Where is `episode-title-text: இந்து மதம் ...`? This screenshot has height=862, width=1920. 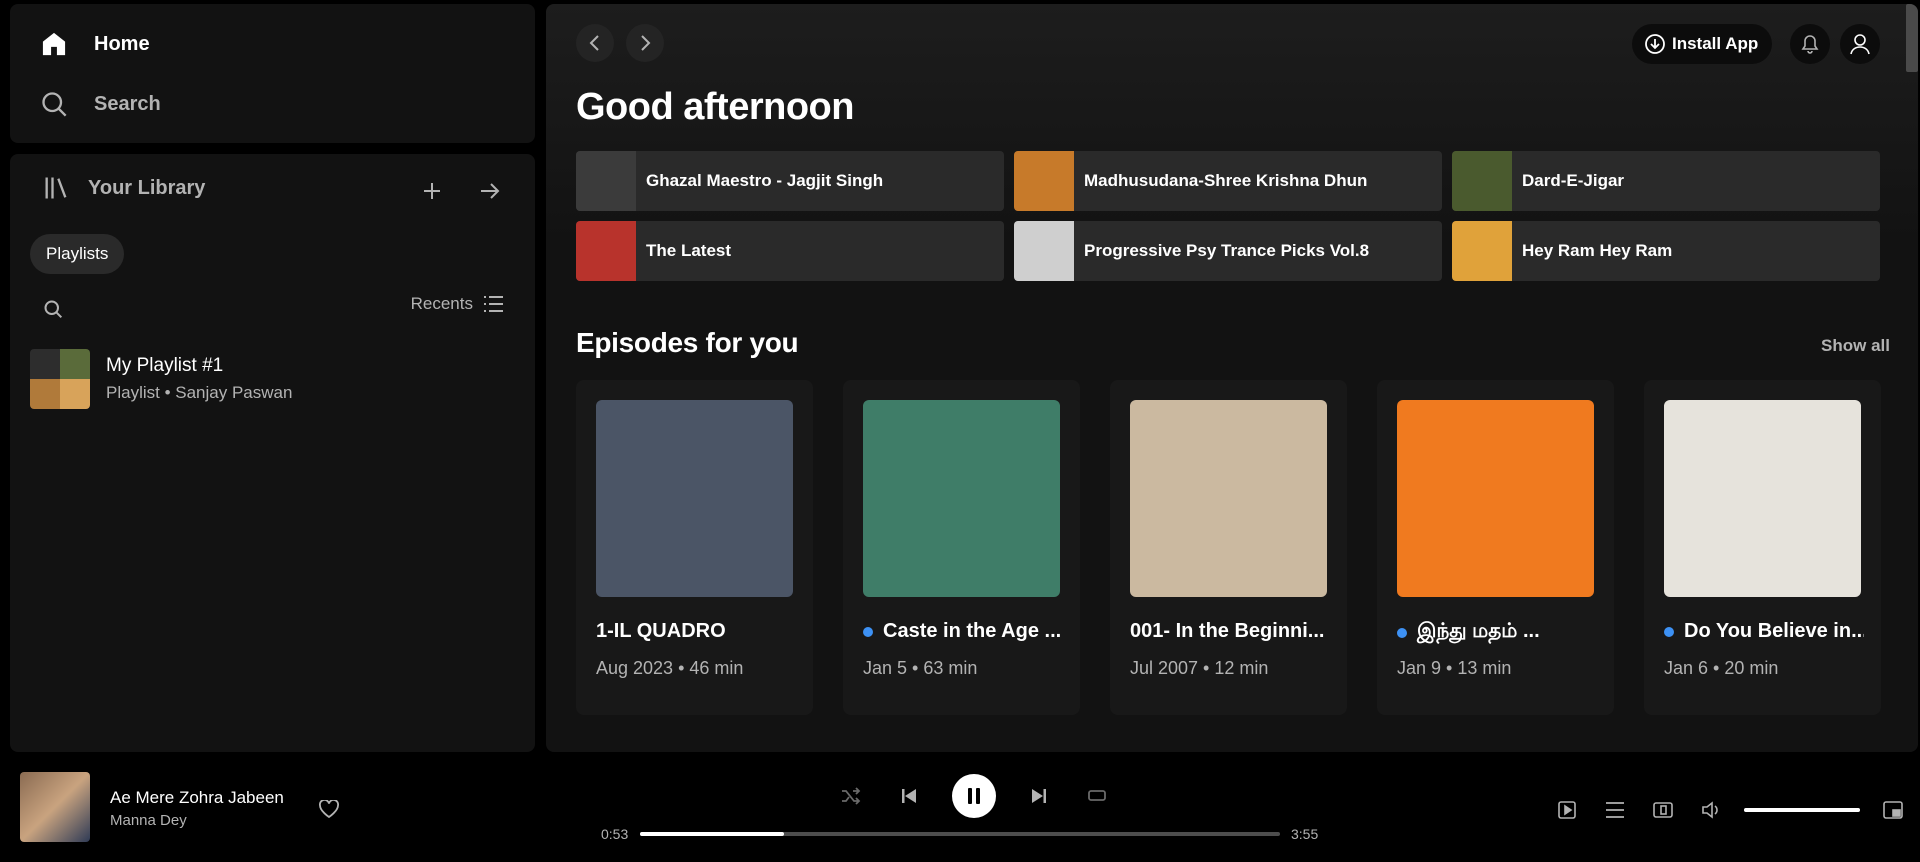 episode-title-text: இந்து மதம் ... is located at coordinates (1478, 631).